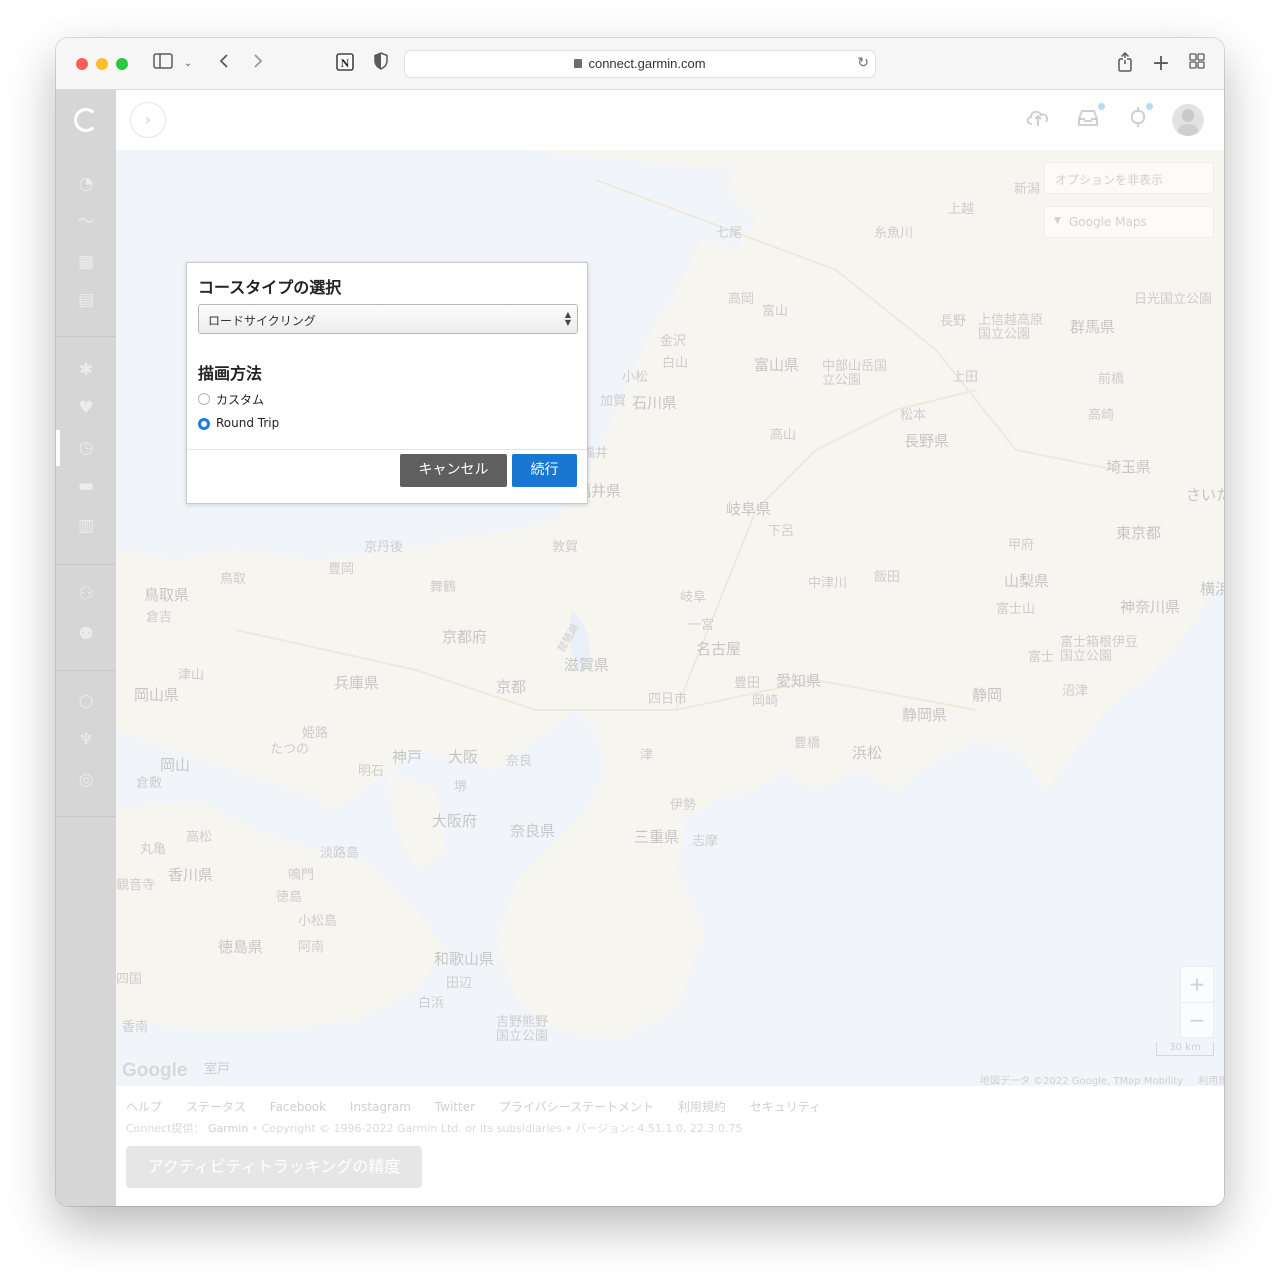 This screenshot has height=1280, width=1280. I want to click on map-label: 甲府, so click(1021, 545).